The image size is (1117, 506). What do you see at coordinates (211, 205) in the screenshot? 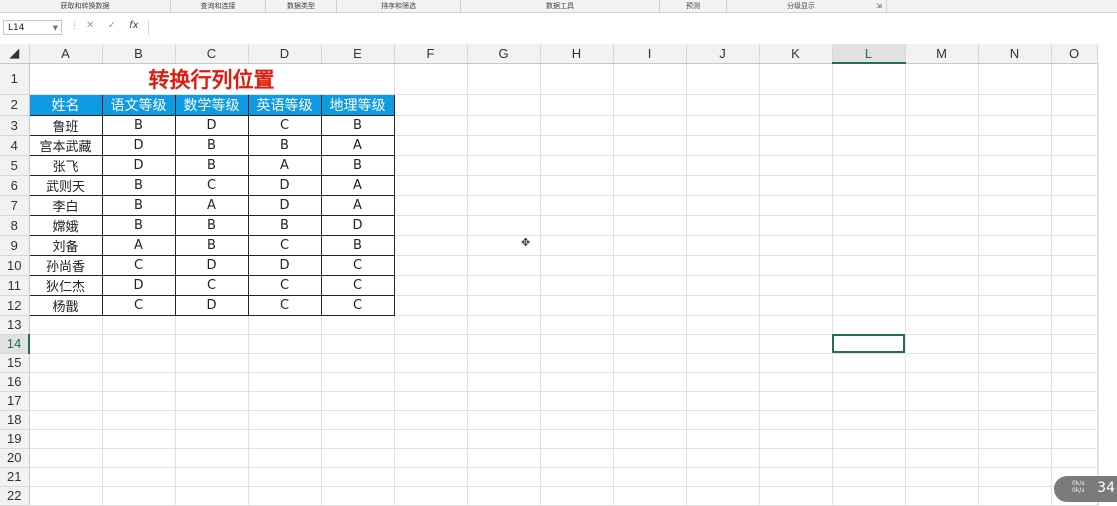
I see `grade-cell: A` at bounding box center [211, 205].